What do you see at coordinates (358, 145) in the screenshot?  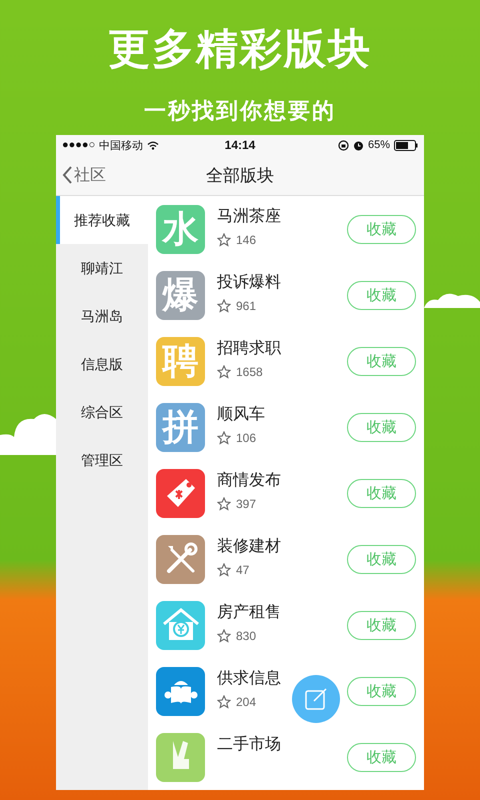 I see `alarm-clock-icon` at bounding box center [358, 145].